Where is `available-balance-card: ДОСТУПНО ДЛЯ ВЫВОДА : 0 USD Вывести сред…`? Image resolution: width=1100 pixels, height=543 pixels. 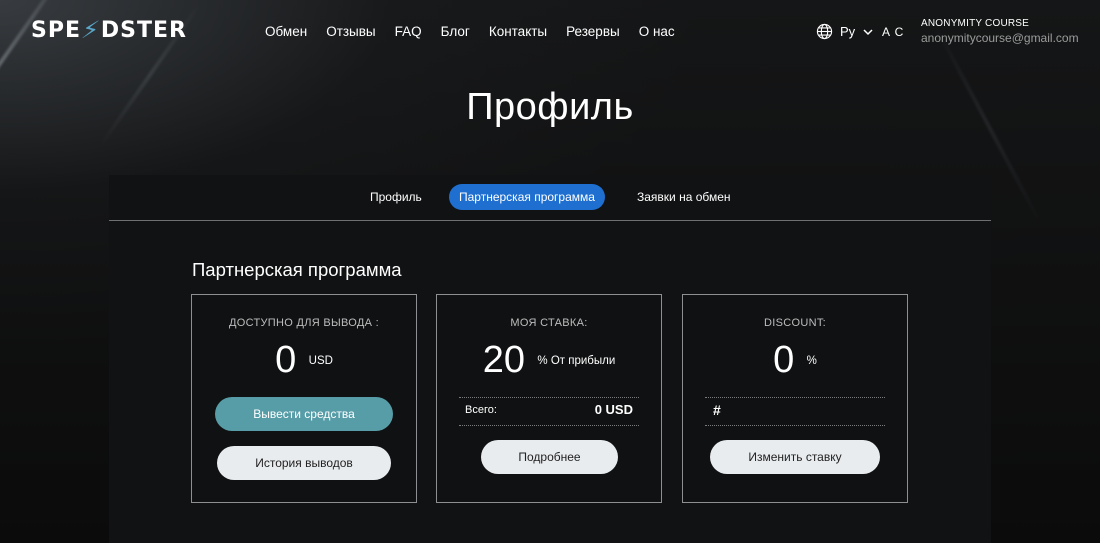
available-balance-card: ДОСТУПНО ДЛЯ ВЫВОДА : 0 USD Вывести сред… is located at coordinates (304, 398).